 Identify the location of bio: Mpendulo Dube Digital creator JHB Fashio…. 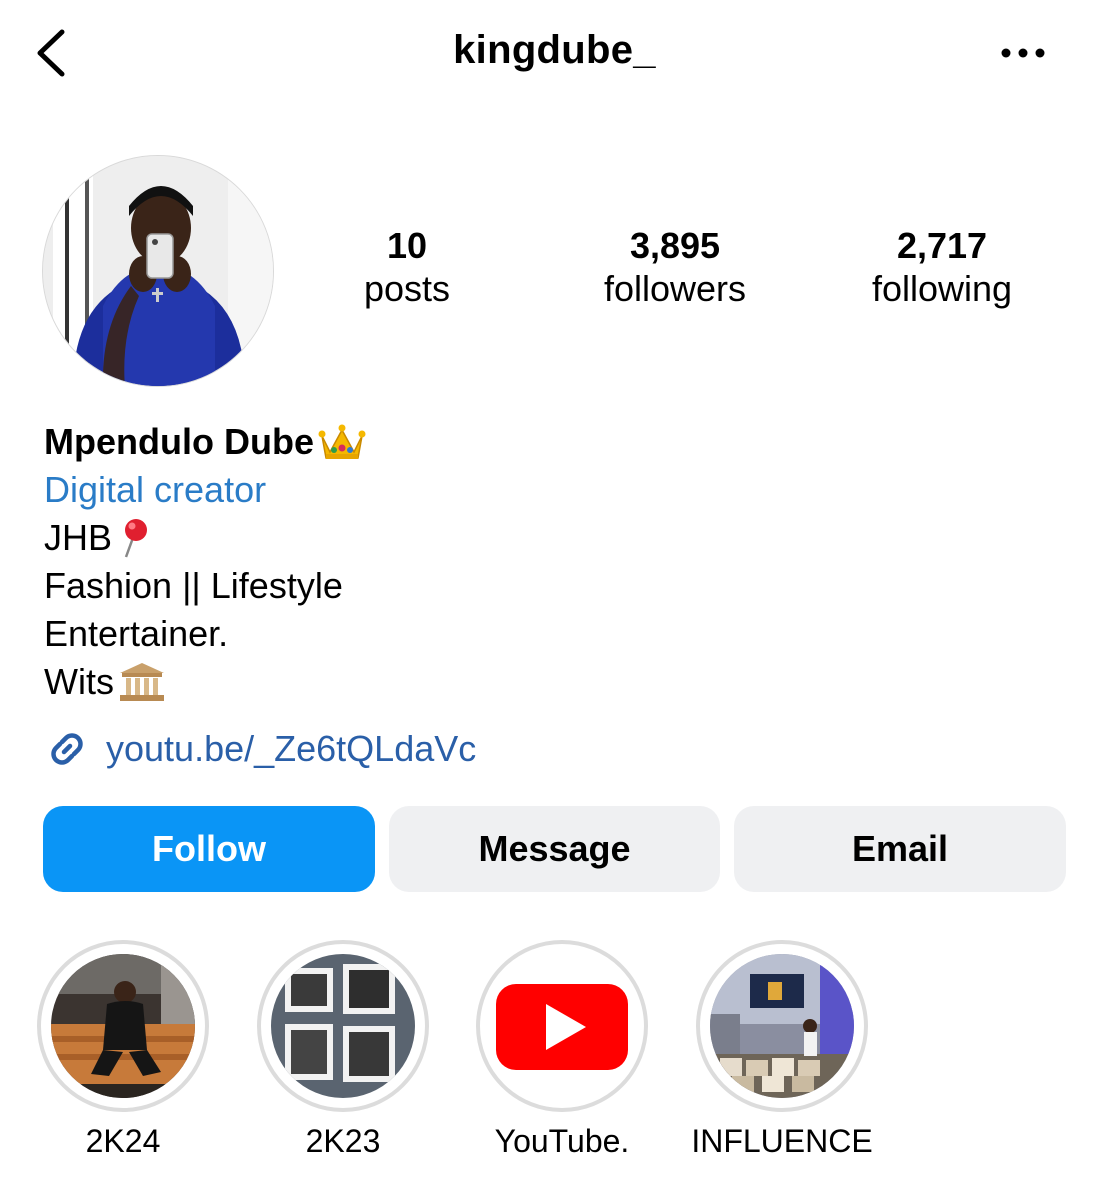
(205, 562).